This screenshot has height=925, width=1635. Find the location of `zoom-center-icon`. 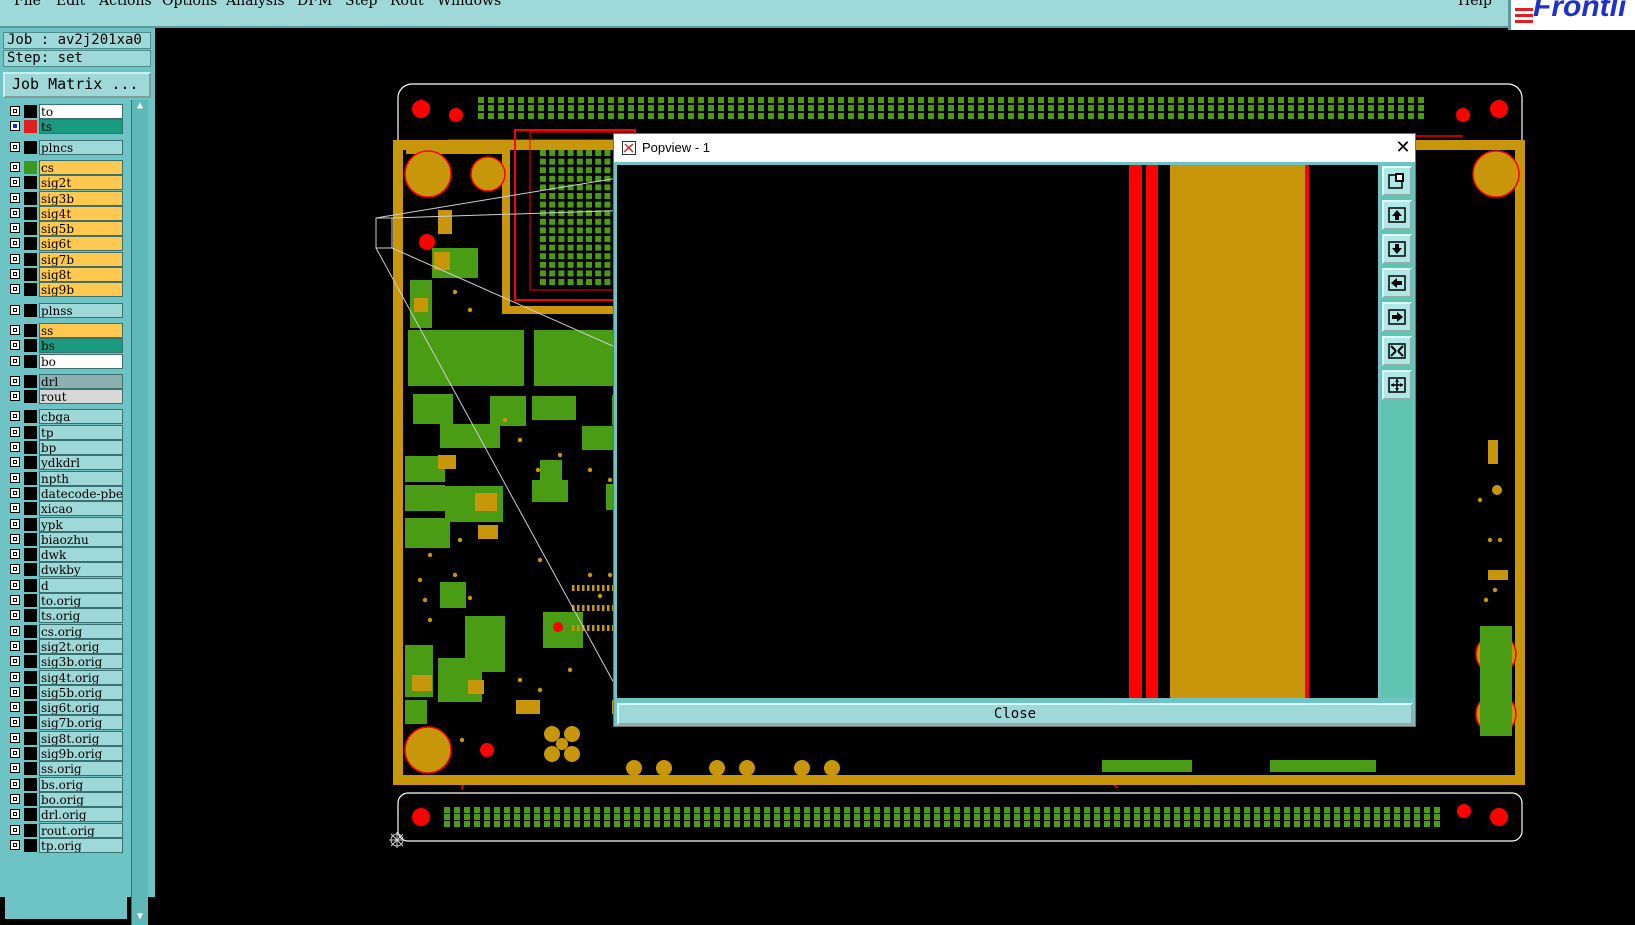

zoom-center-icon is located at coordinates (1397, 385).